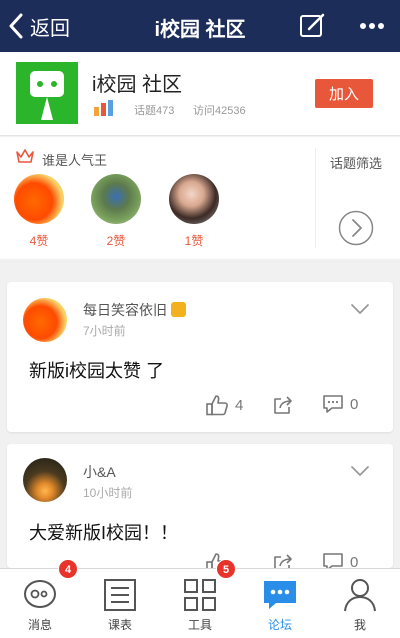  Describe the element at coordinates (356, 228) in the screenshot. I see `chevron-right-circle-icon` at that location.